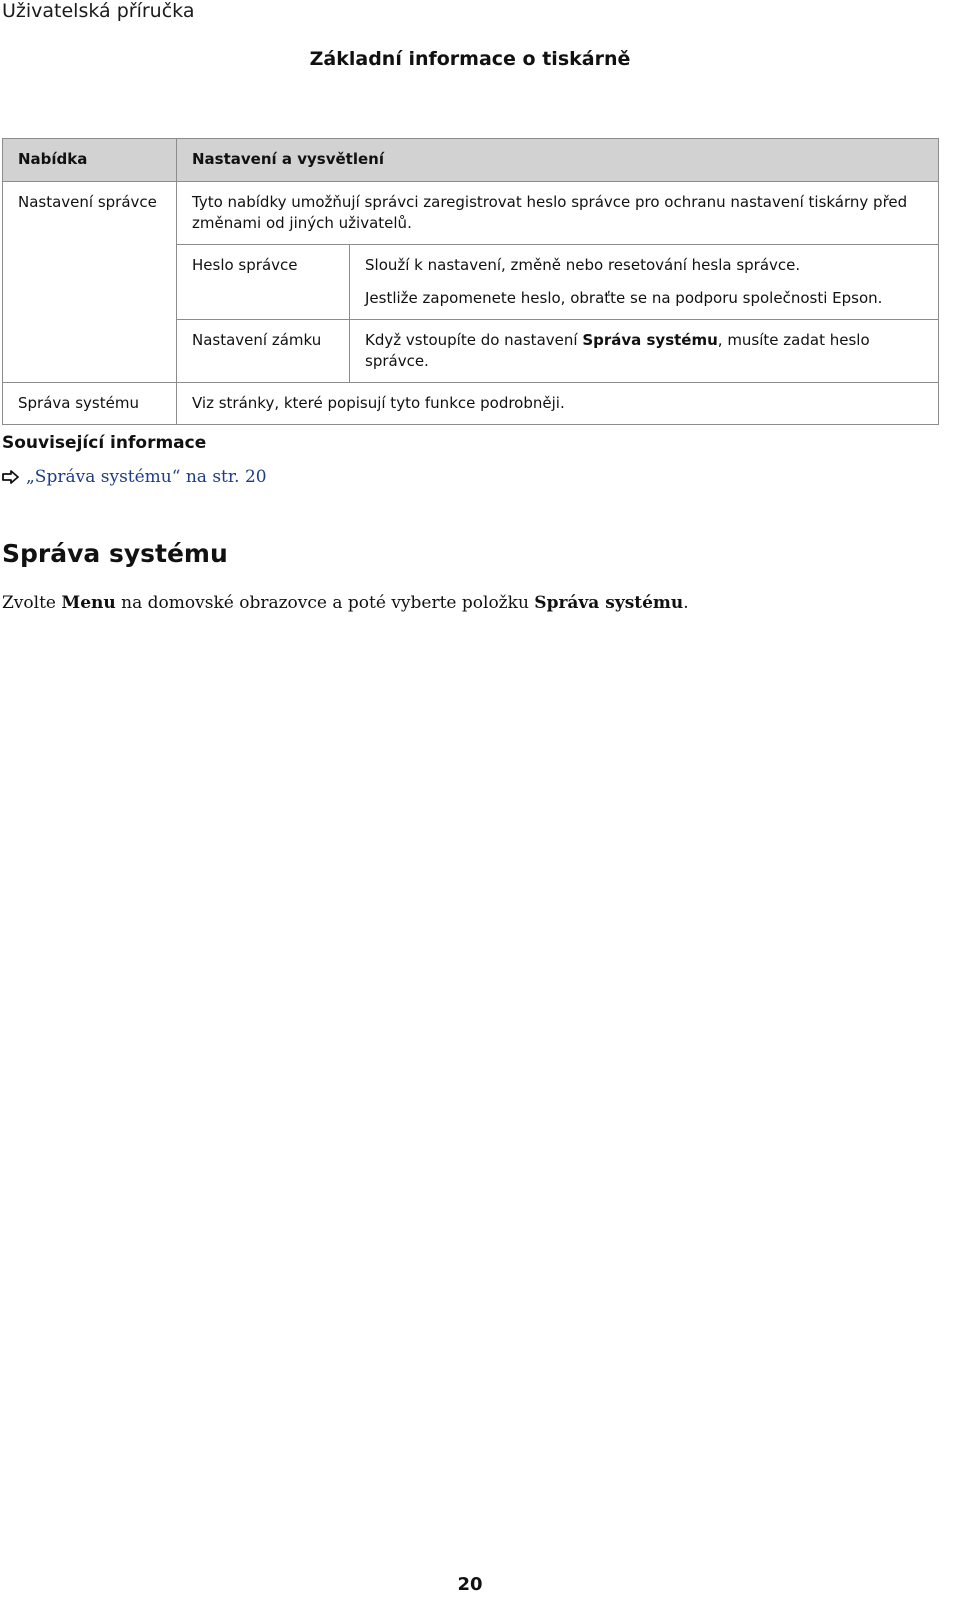 The height and width of the screenshot is (1600, 960). I want to click on para-bold-system-admin: Správa systému, so click(609, 603).